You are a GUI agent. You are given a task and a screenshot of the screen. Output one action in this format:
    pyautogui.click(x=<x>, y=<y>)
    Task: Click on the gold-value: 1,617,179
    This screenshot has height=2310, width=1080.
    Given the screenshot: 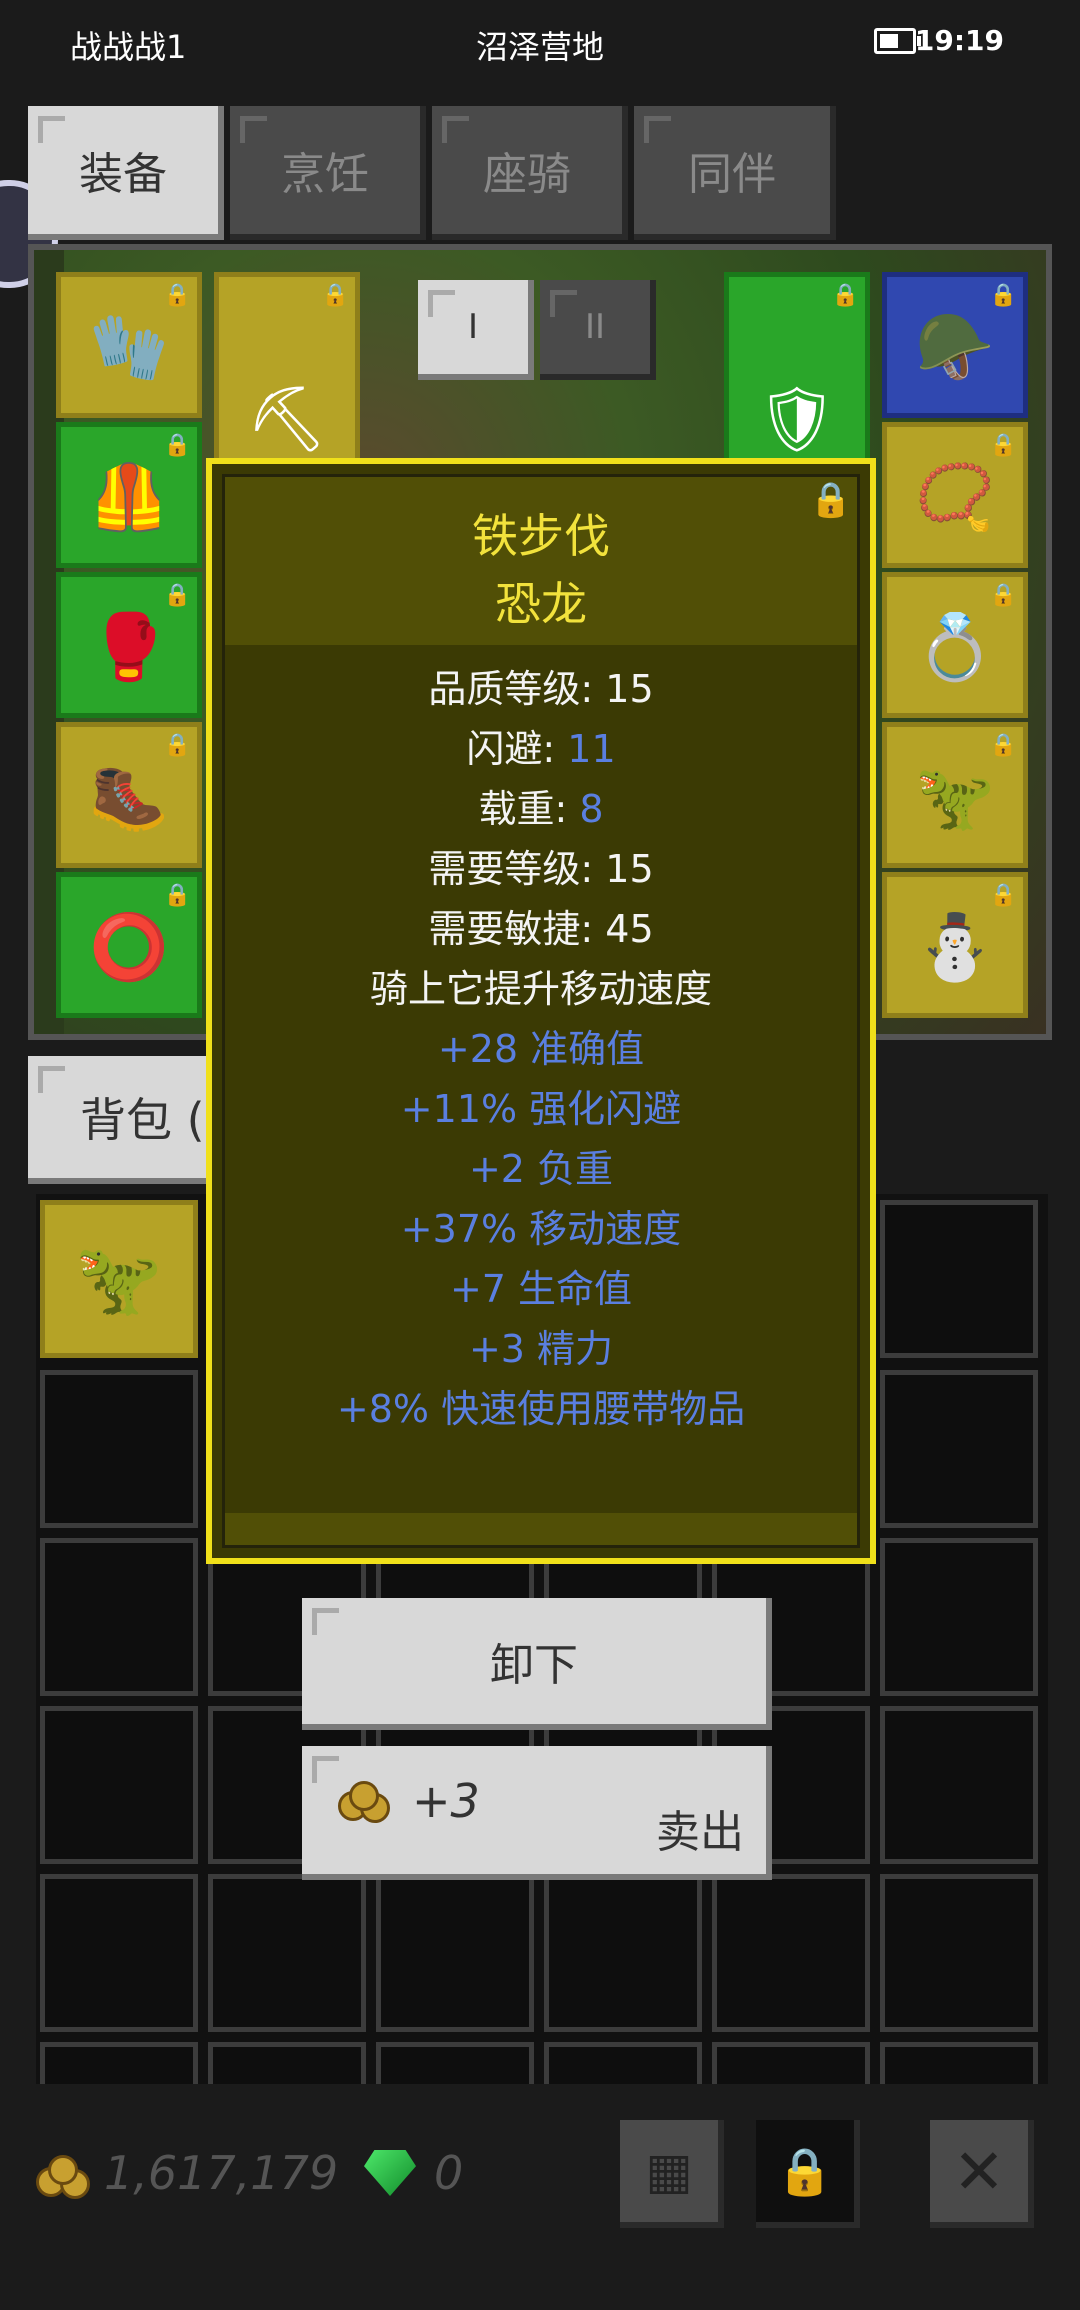 What is the action you would take?
    pyautogui.click(x=221, y=2173)
    